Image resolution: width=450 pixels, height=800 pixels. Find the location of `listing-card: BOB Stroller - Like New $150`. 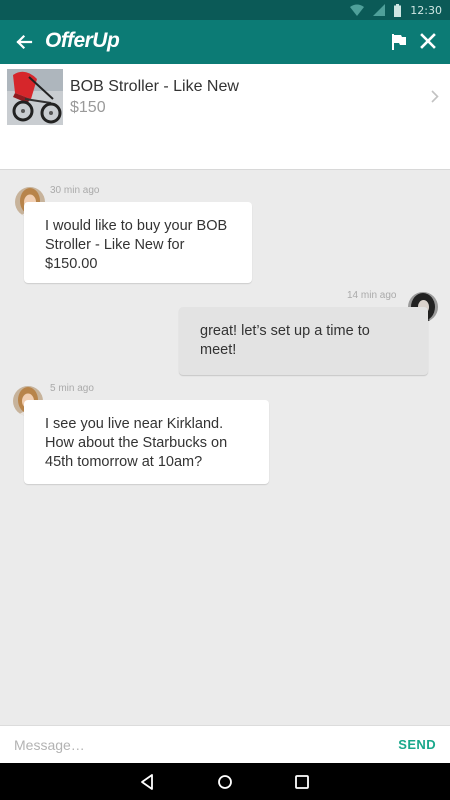

listing-card: BOB Stroller - Like New $150 is located at coordinates (225, 117).